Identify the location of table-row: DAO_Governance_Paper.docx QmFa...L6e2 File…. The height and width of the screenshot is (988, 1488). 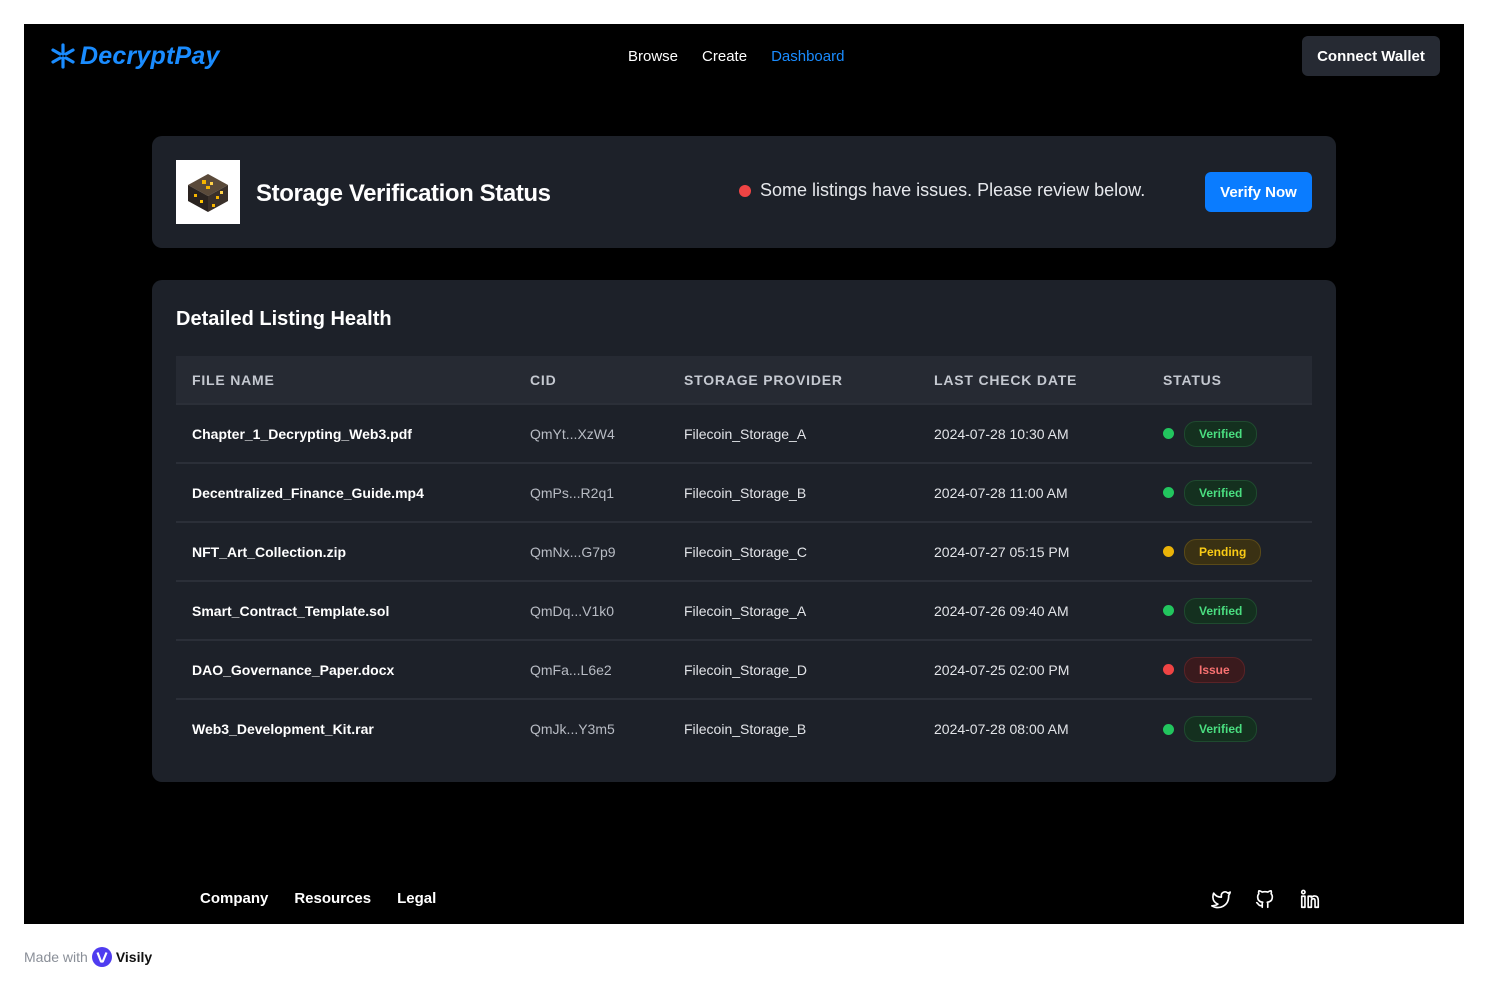
(744, 669).